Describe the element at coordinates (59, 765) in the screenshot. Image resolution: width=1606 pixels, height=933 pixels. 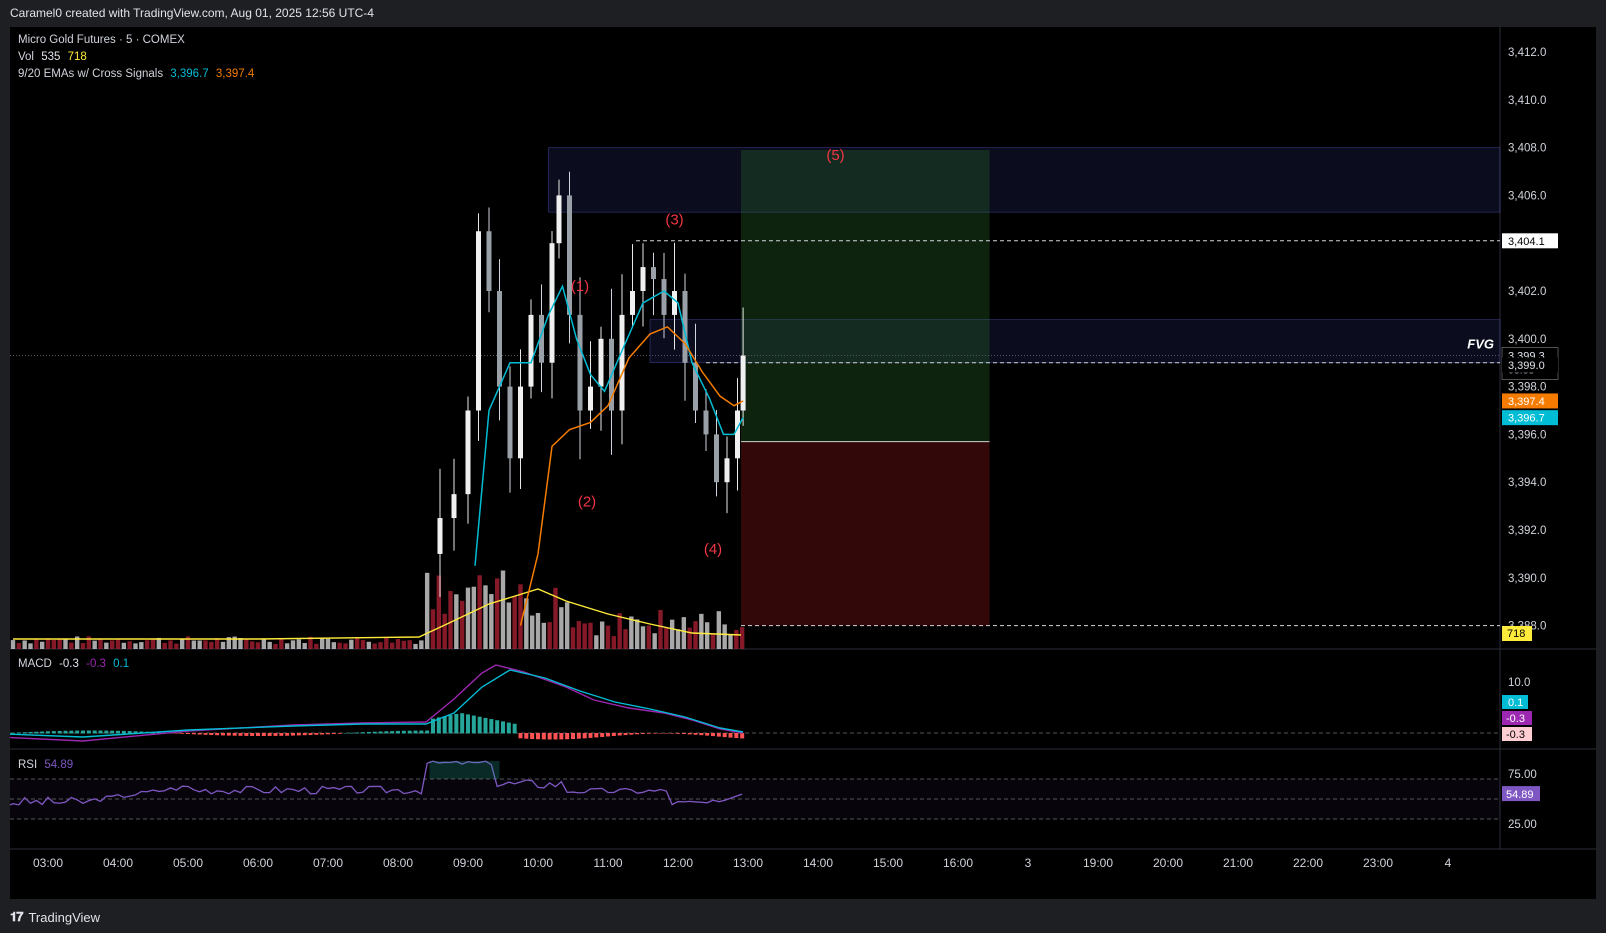
I see `rsi-value: 54.89` at that location.